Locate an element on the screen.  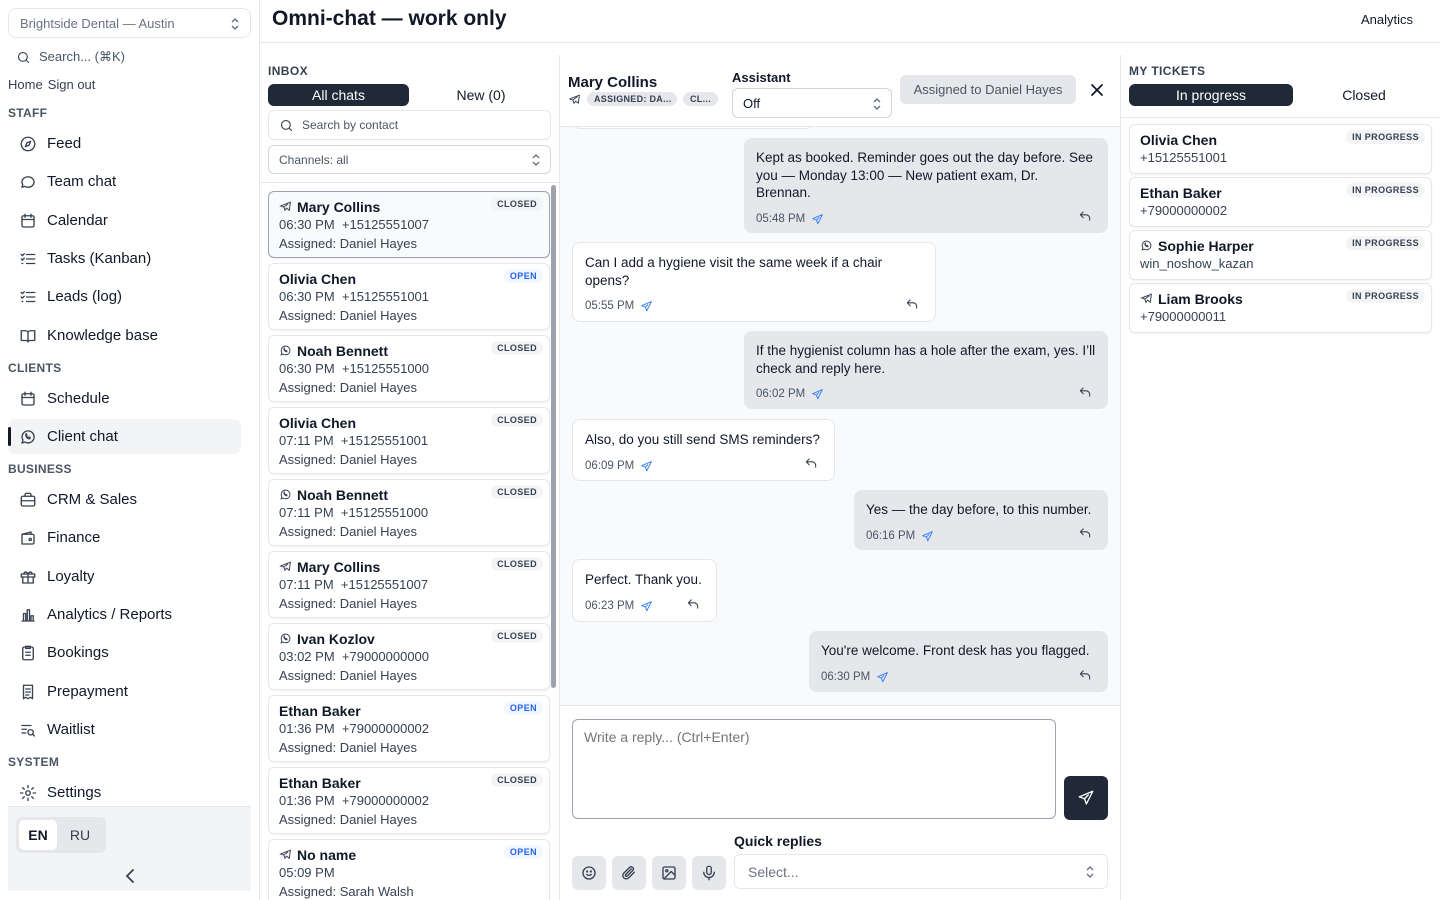
assistant-select: Off is located at coordinates (812, 103).